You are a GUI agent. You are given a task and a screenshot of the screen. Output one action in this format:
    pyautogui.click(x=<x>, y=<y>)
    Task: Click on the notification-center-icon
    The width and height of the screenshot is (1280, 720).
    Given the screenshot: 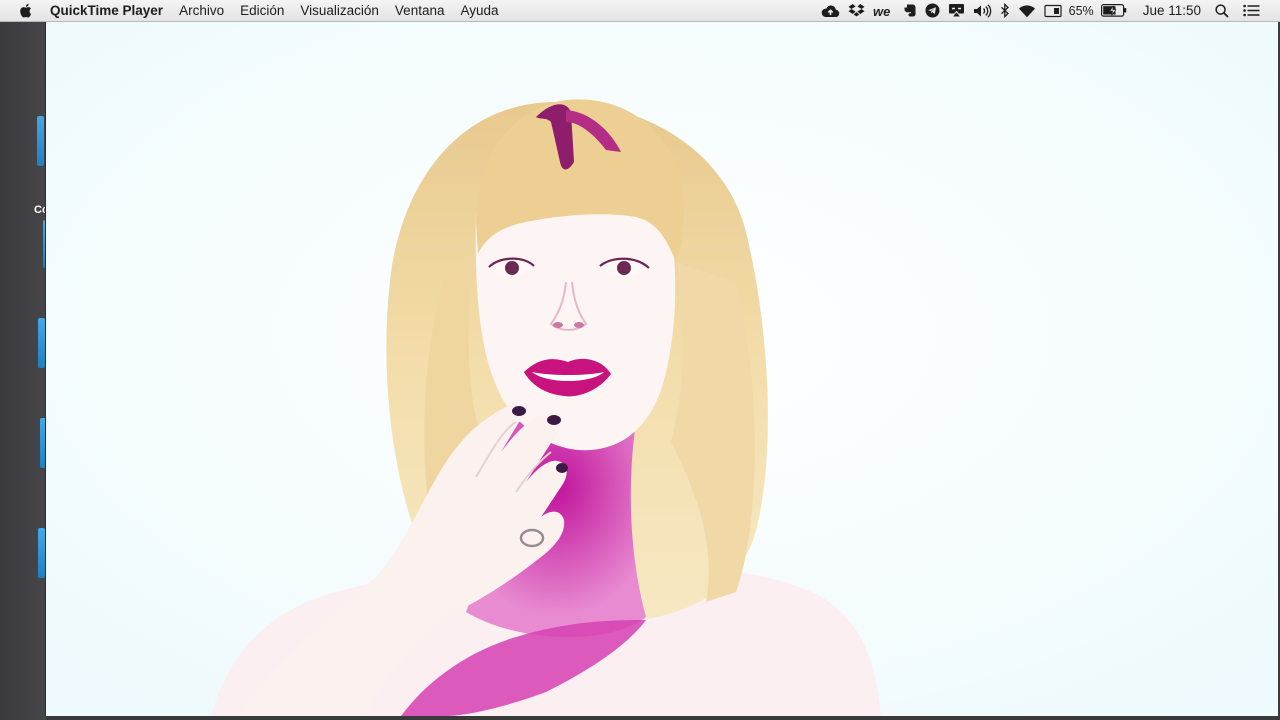 What is the action you would take?
    pyautogui.click(x=1251, y=10)
    